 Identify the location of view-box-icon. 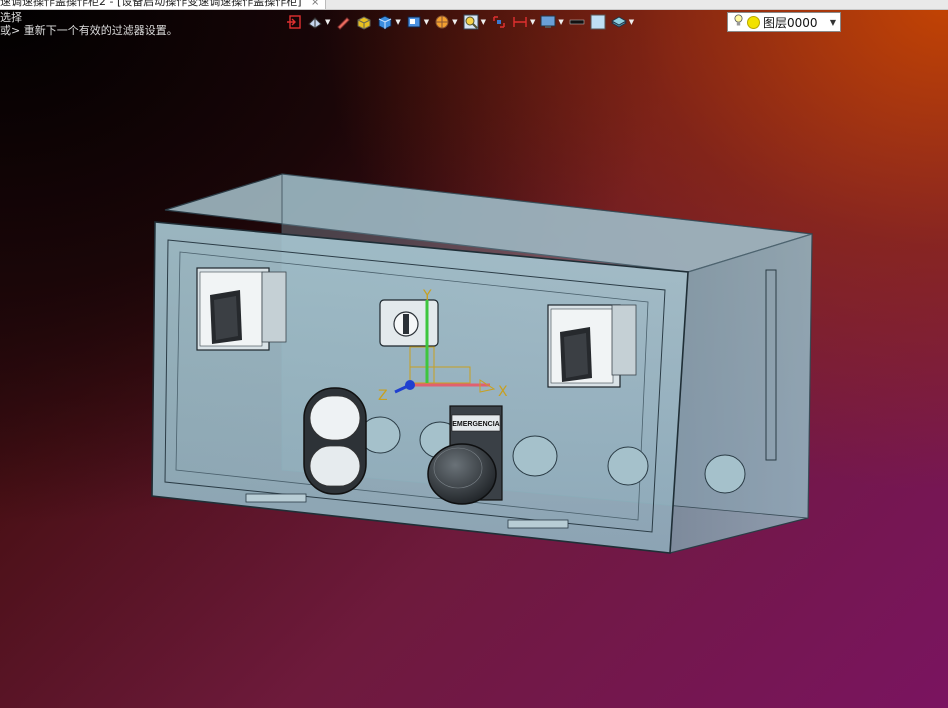
(414, 22).